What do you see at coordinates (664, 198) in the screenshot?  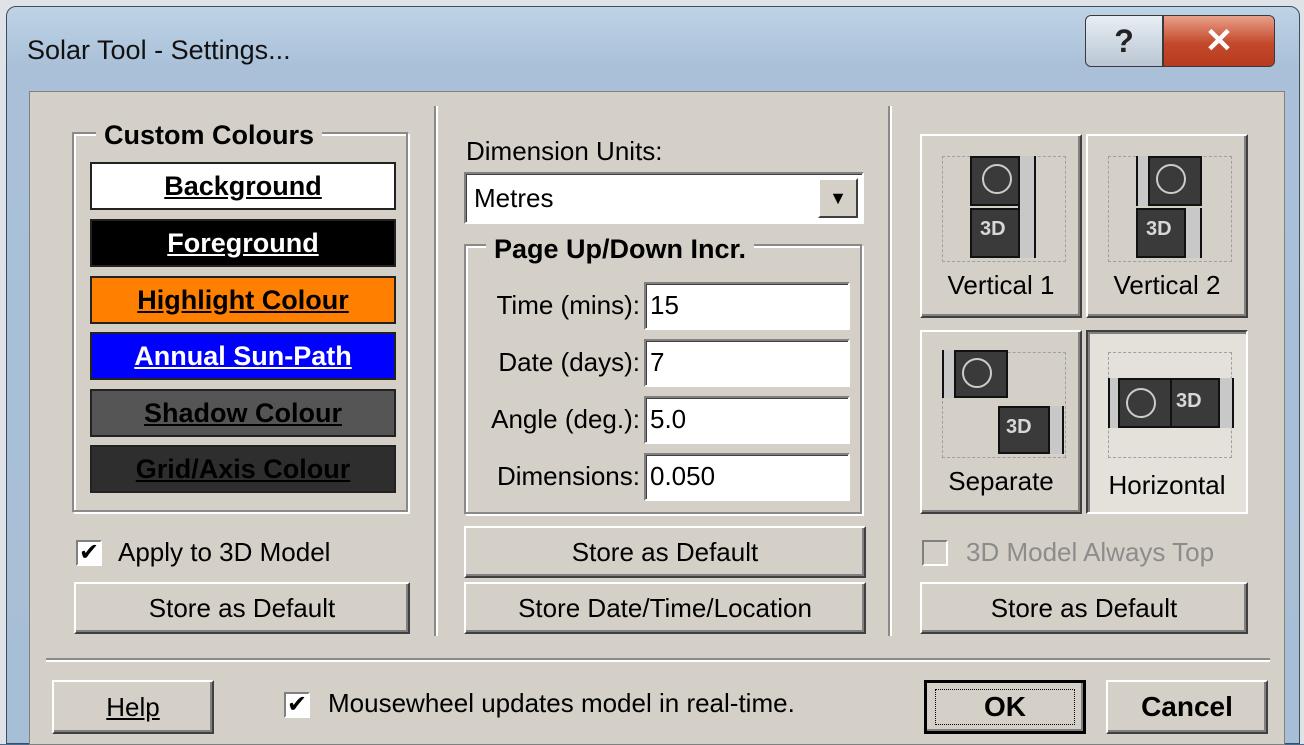 I see `dimension-units-select: Metres ▼` at bounding box center [664, 198].